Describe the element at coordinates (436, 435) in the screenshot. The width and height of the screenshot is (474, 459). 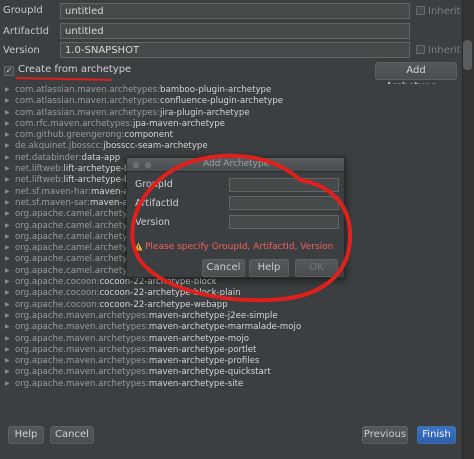
I see `finish-button: Finish` at that location.